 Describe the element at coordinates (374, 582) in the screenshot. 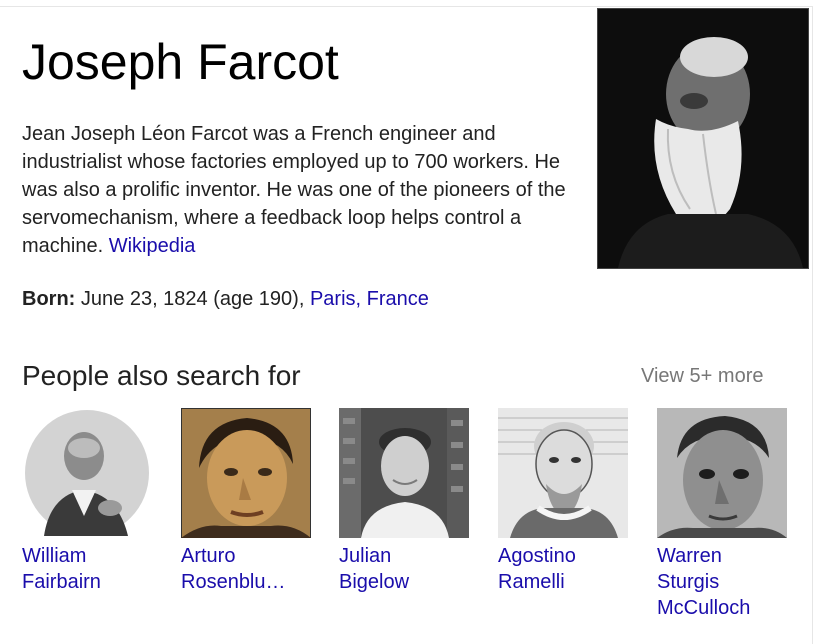

I see `person-name-line: Bigelow` at that location.